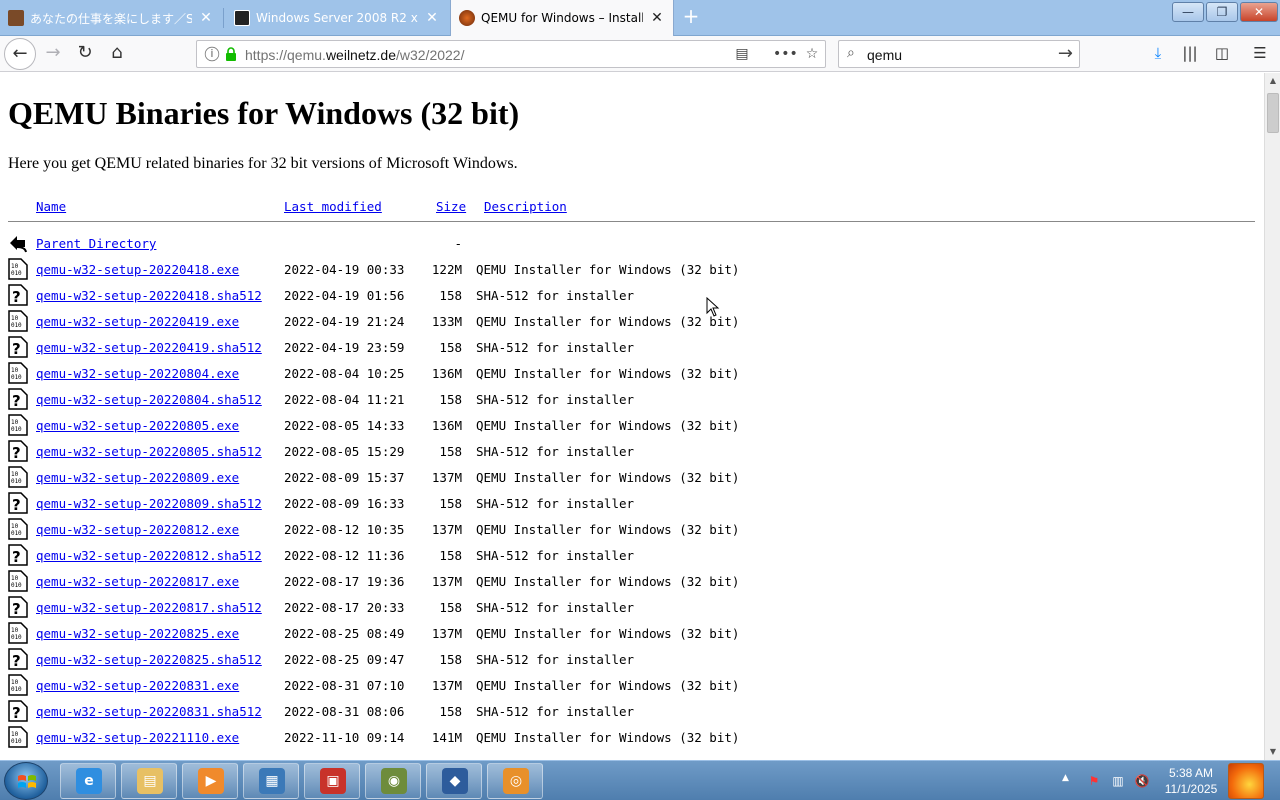 This screenshot has height=800, width=1280. Describe the element at coordinates (812, 55) in the screenshot. I see `bookmark-star-icon: ☆` at that location.